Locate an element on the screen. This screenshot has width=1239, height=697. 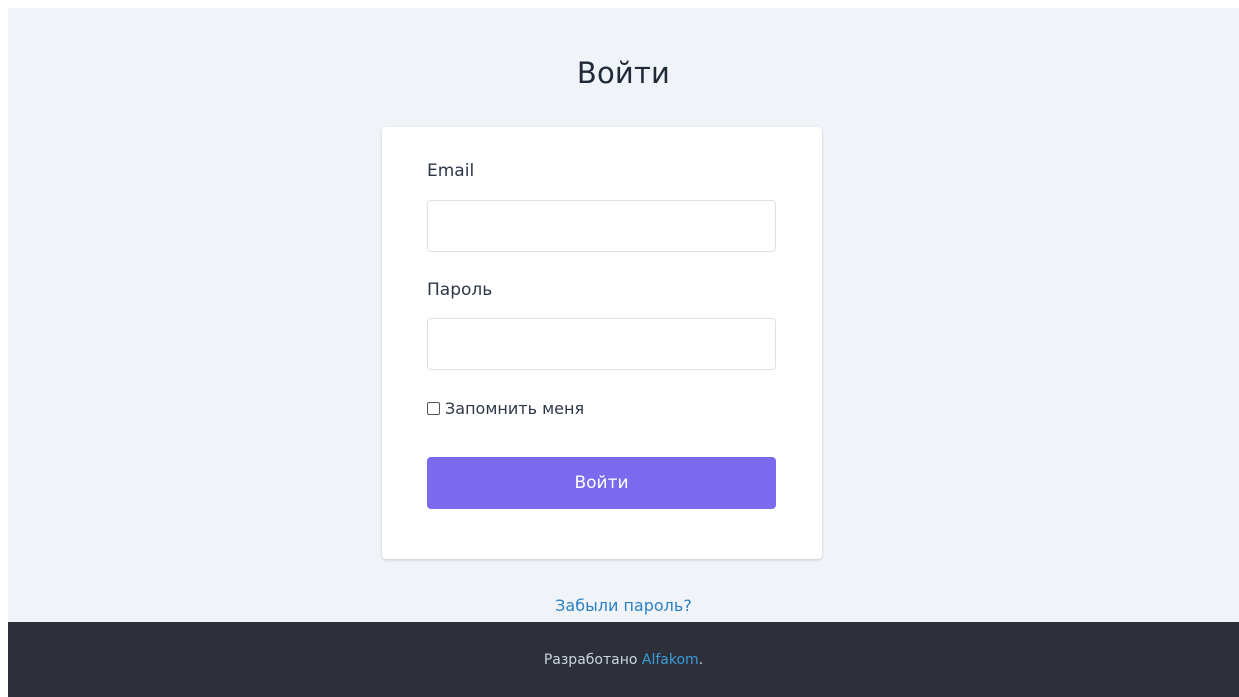
email-input is located at coordinates (601, 226).